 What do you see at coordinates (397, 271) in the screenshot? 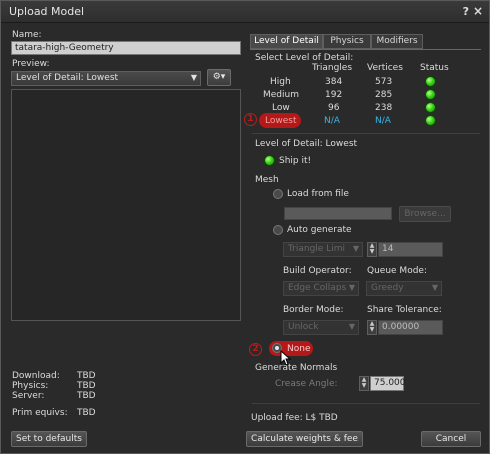
I see `queue-mode-label: Queue Mode:` at bounding box center [397, 271].